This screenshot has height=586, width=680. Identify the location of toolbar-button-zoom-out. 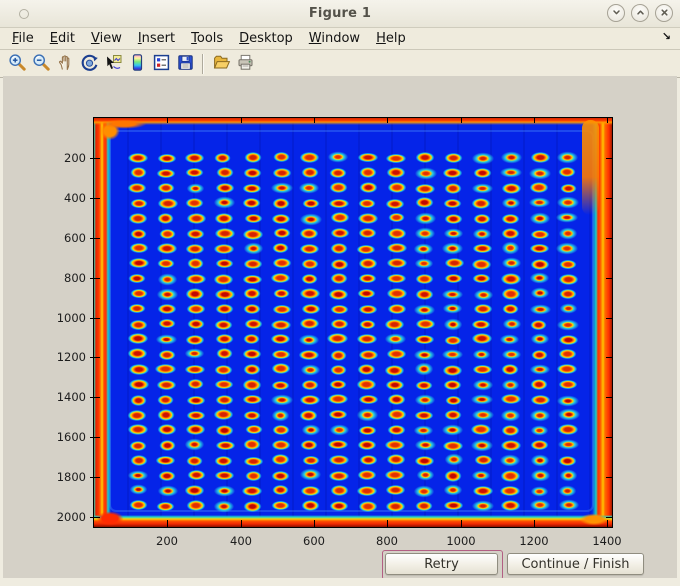
(41, 64).